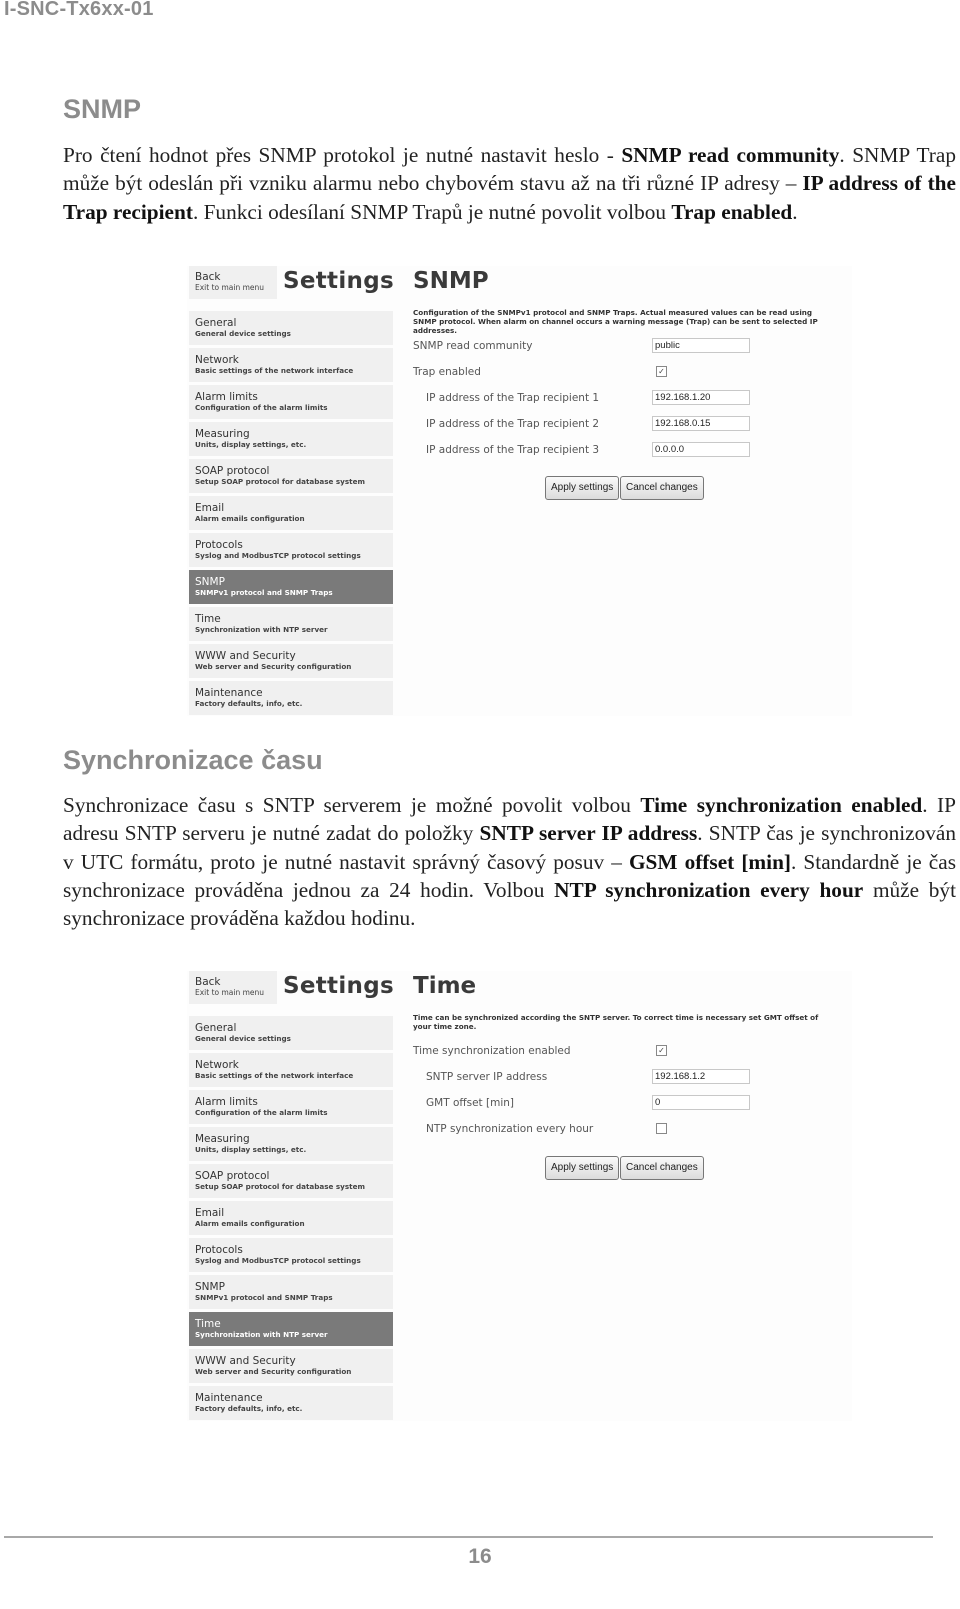 Image resolution: width=960 pixels, height=1609 pixels. I want to click on ntp-every-hour-label: NTP synchronization every hour, so click(510, 1129).